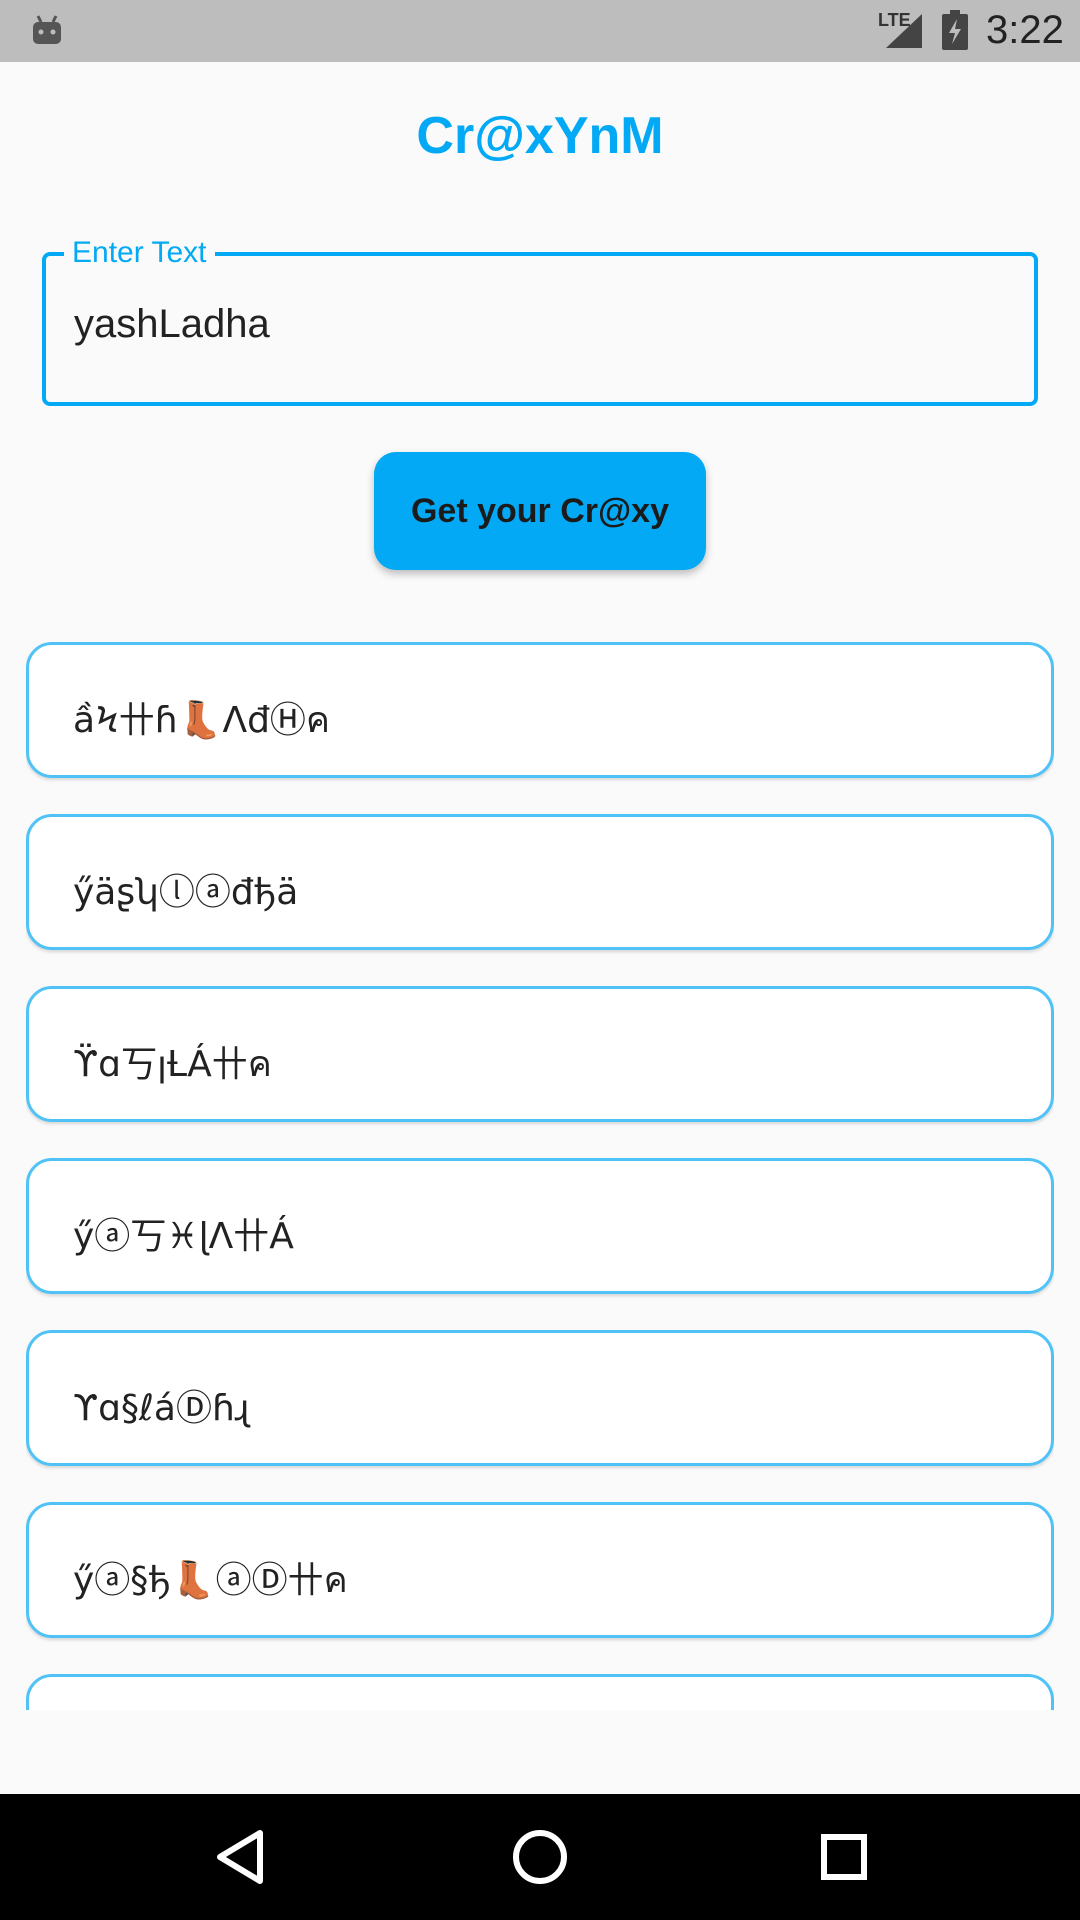 The height and width of the screenshot is (1920, 1080). What do you see at coordinates (202, 720) in the screenshot?
I see `result-text: ầϞ卄ɦ👢ΛđⒽค` at bounding box center [202, 720].